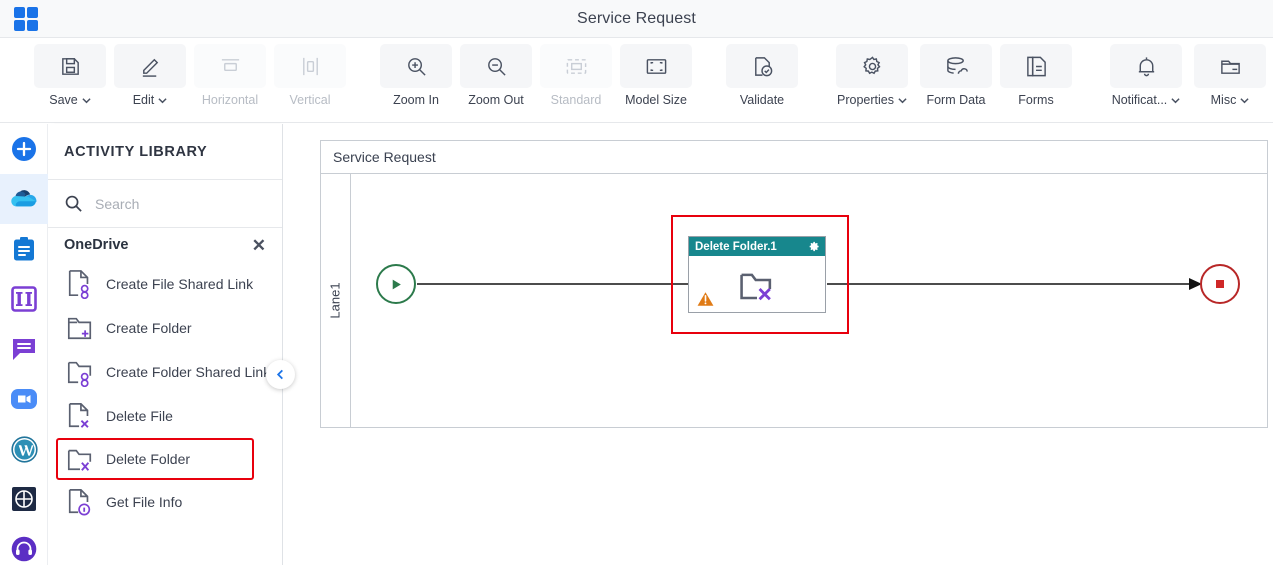 The height and width of the screenshot is (565, 1273). What do you see at coordinates (416, 100) in the screenshot?
I see `toolbar-label: Zoom In` at bounding box center [416, 100].